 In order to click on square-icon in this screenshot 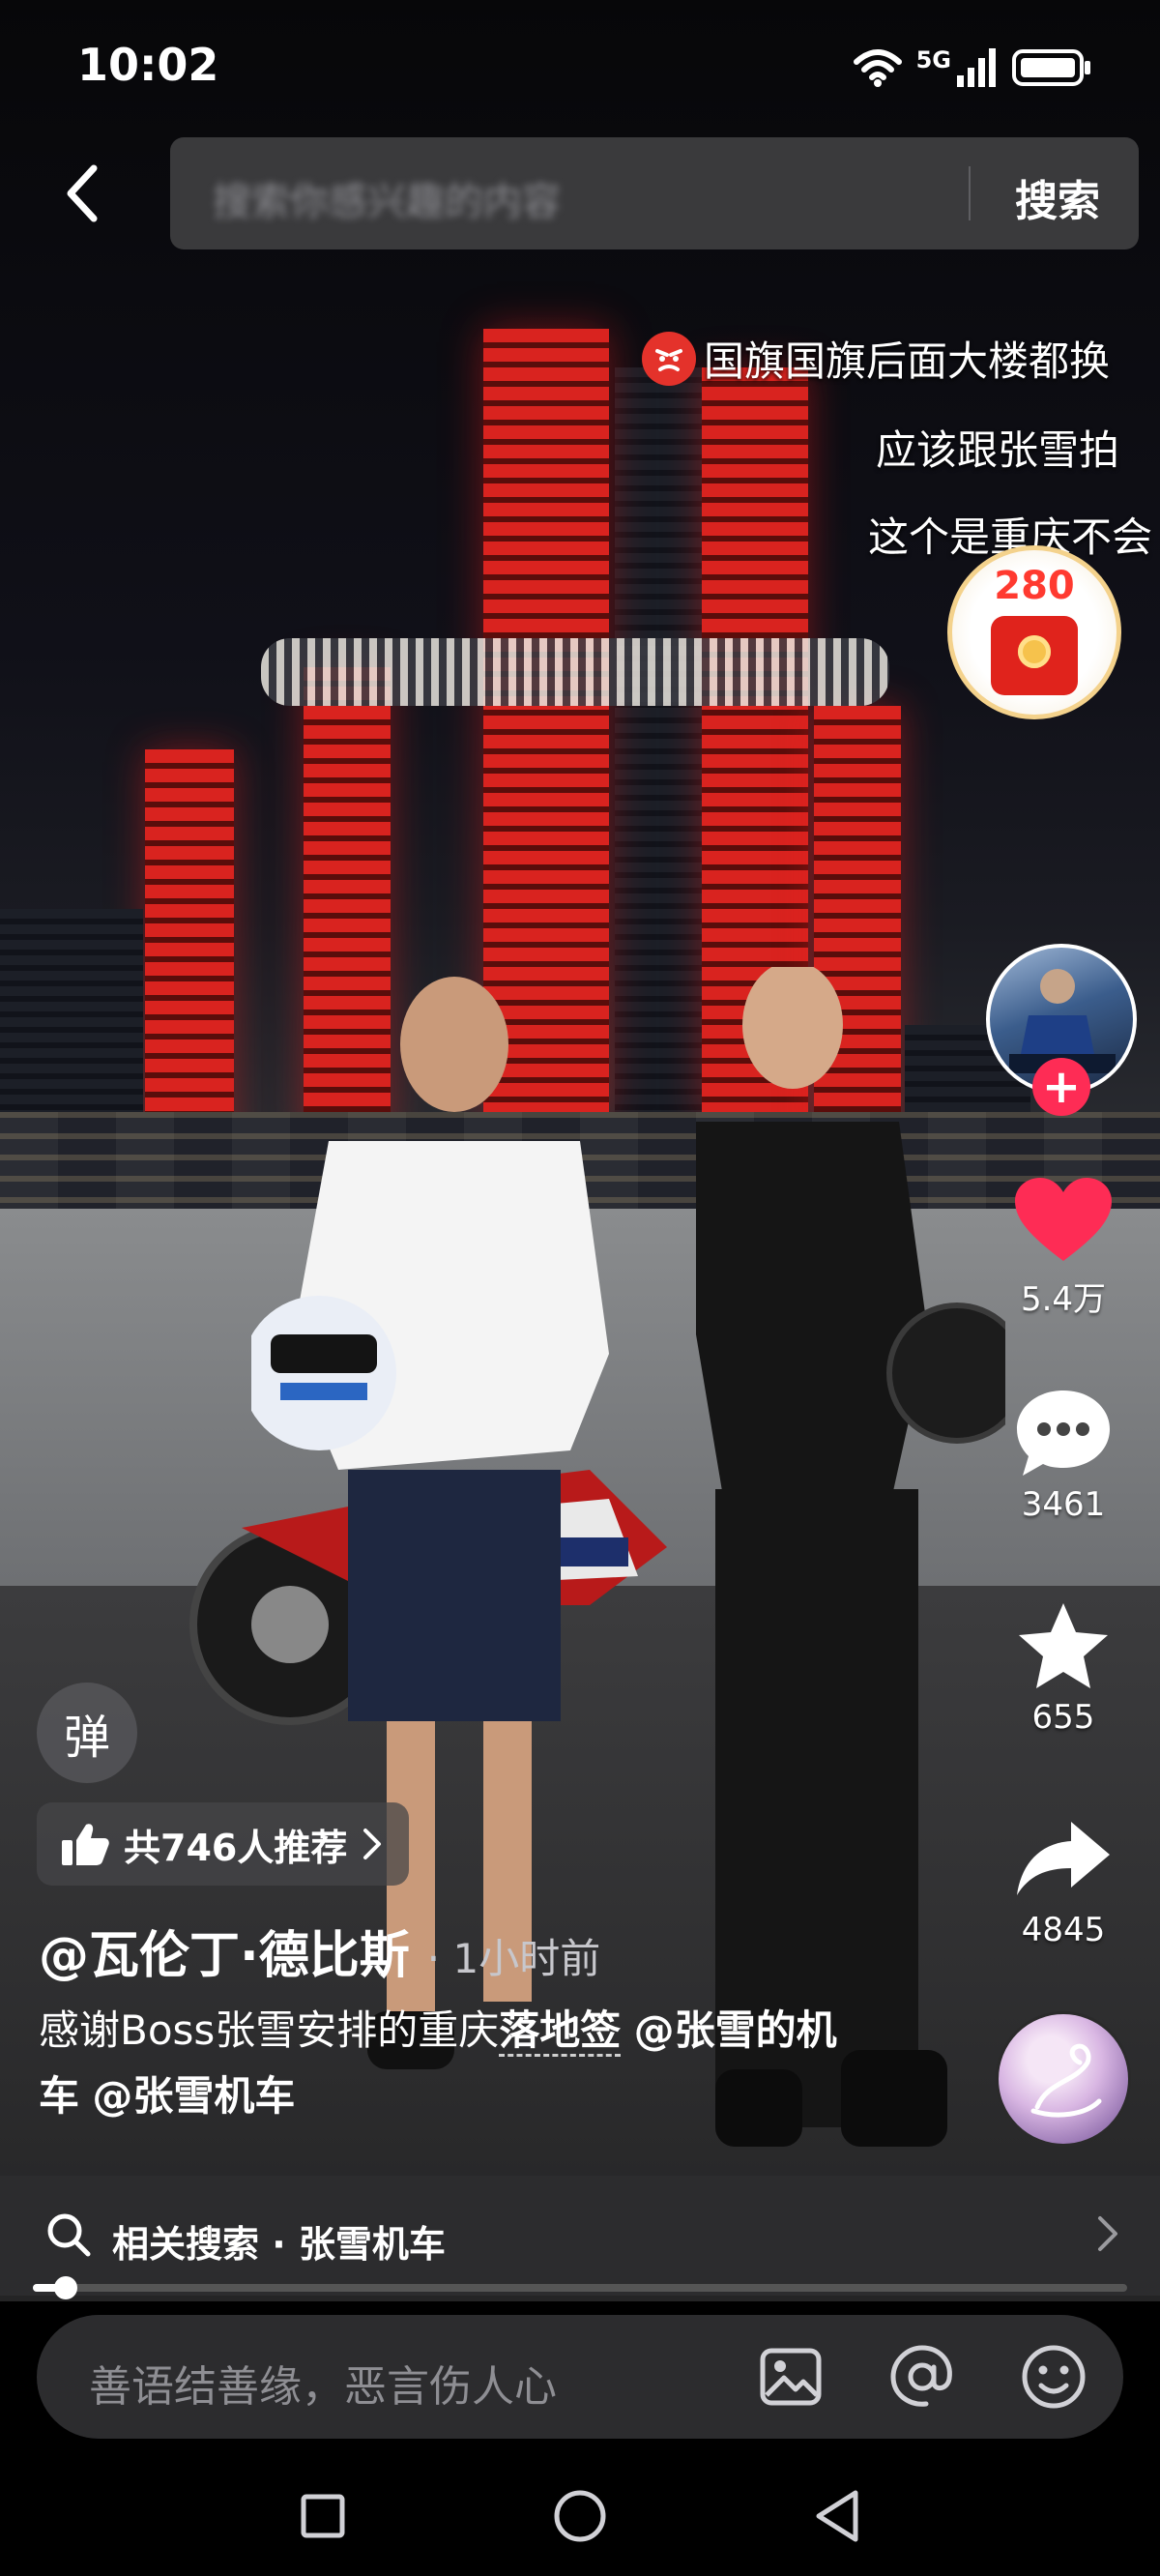, I will do `click(323, 2516)`.